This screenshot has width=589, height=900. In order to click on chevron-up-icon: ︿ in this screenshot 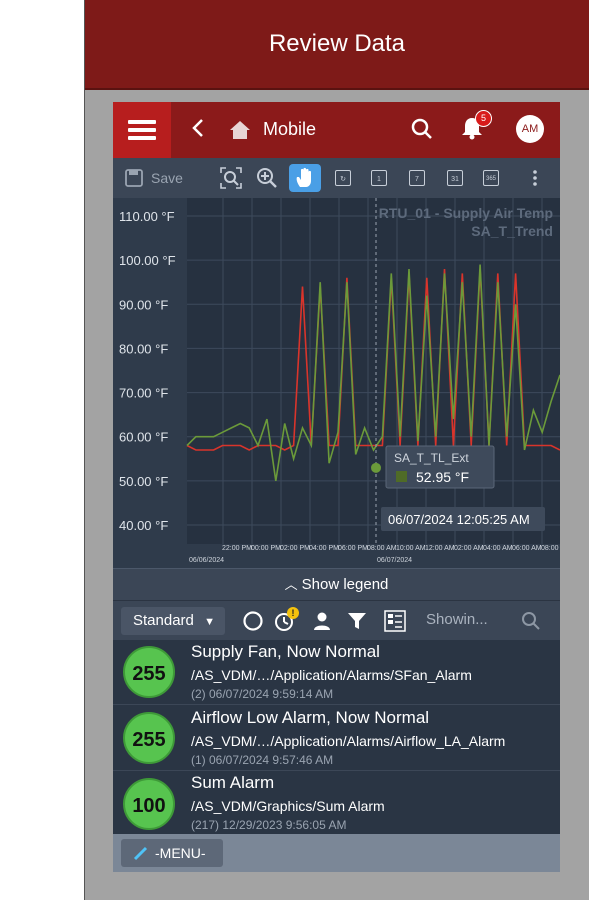, I will do `click(291, 584)`.